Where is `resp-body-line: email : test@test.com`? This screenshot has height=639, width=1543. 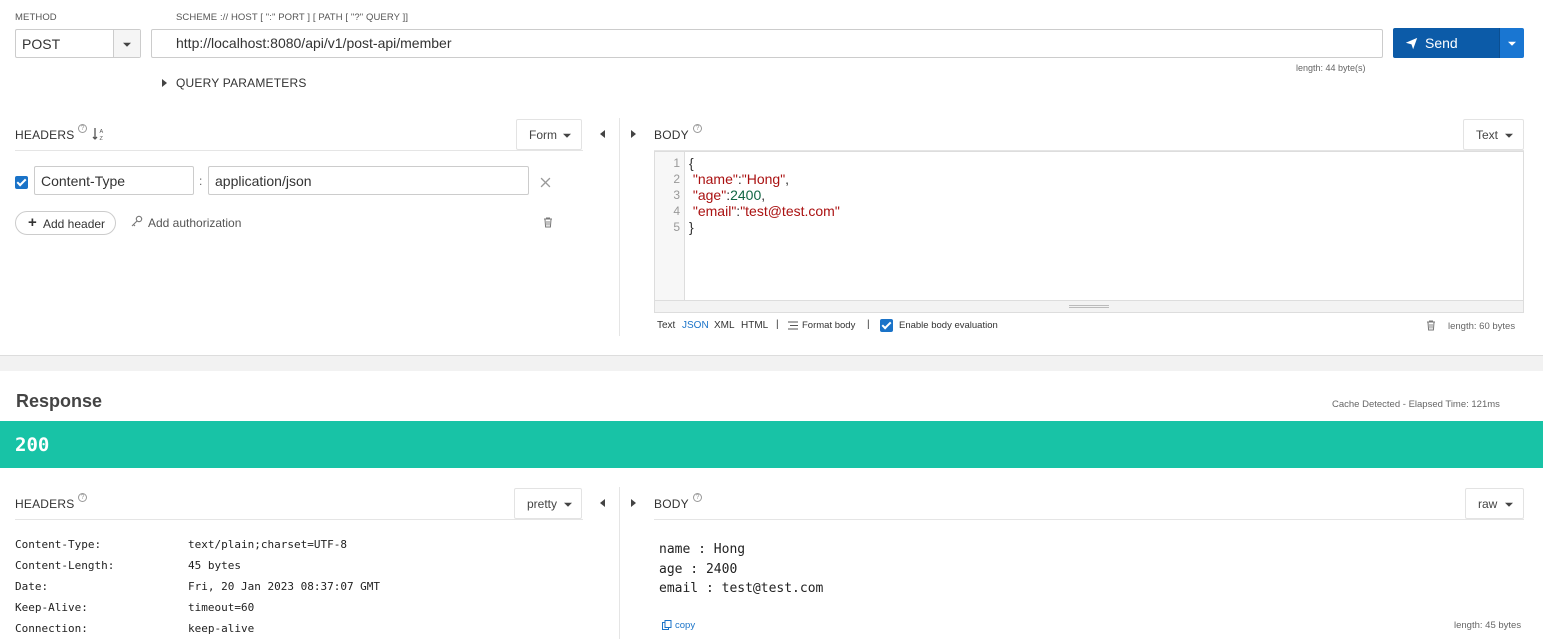 resp-body-line: email : test@test.com is located at coordinates (741, 588).